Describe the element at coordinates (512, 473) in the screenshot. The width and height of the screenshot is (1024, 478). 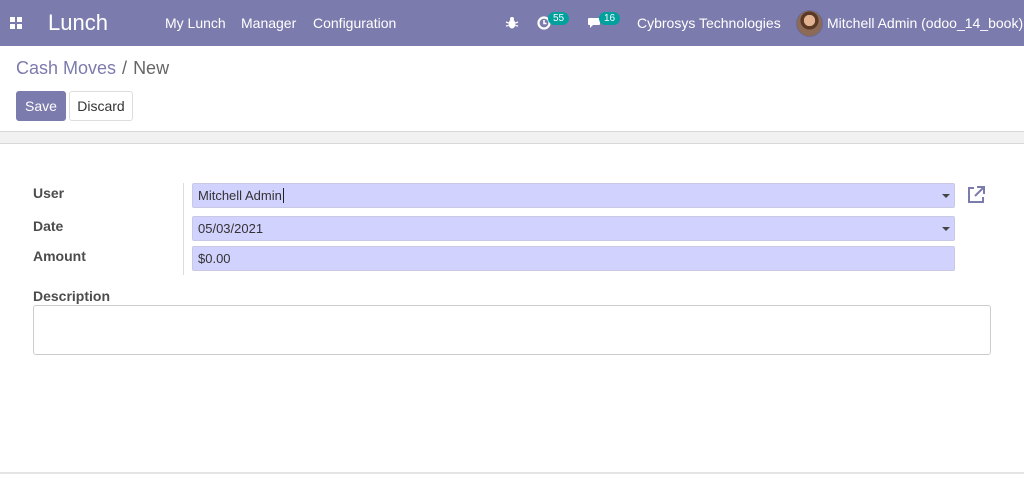
I see `bottom-divider` at that location.